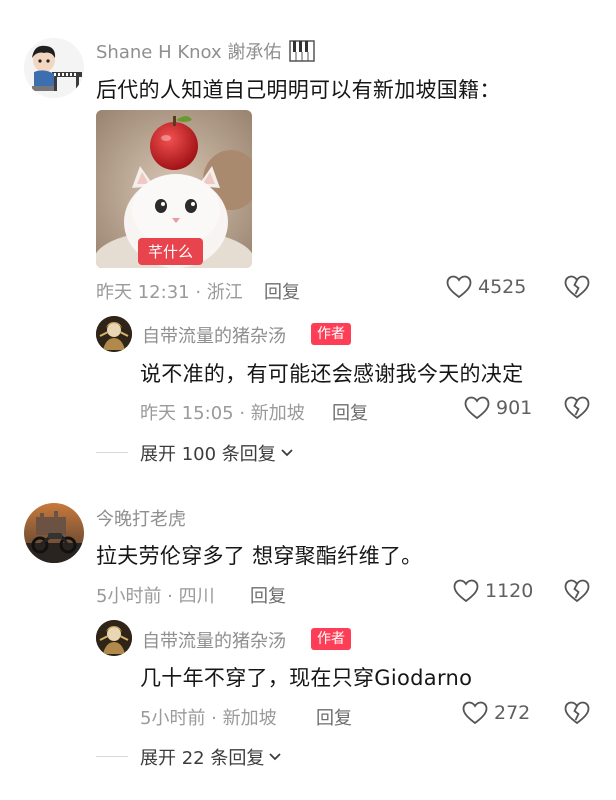 This screenshot has width=616, height=800. I want to click on expand-replies-button: 展开 22 条回复, so click(211, 757).